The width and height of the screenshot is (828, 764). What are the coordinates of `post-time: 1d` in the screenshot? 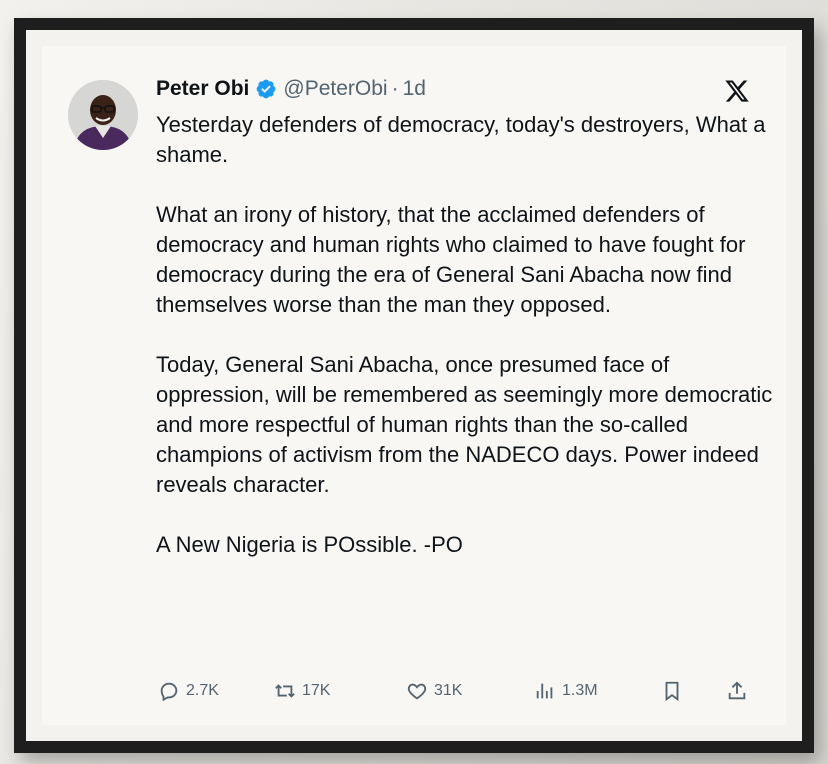 It's located at (414, 89).